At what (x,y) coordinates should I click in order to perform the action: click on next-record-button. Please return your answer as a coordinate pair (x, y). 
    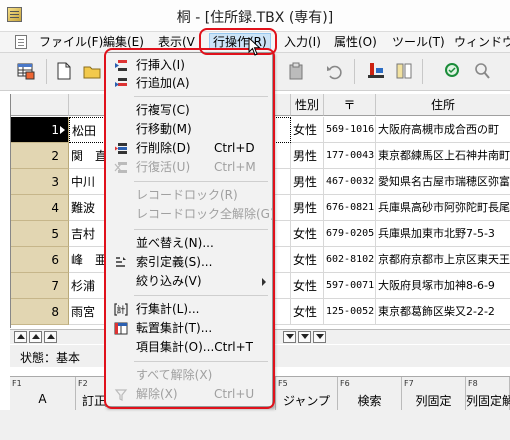
    Looking at the image, I should click on (289, 337).